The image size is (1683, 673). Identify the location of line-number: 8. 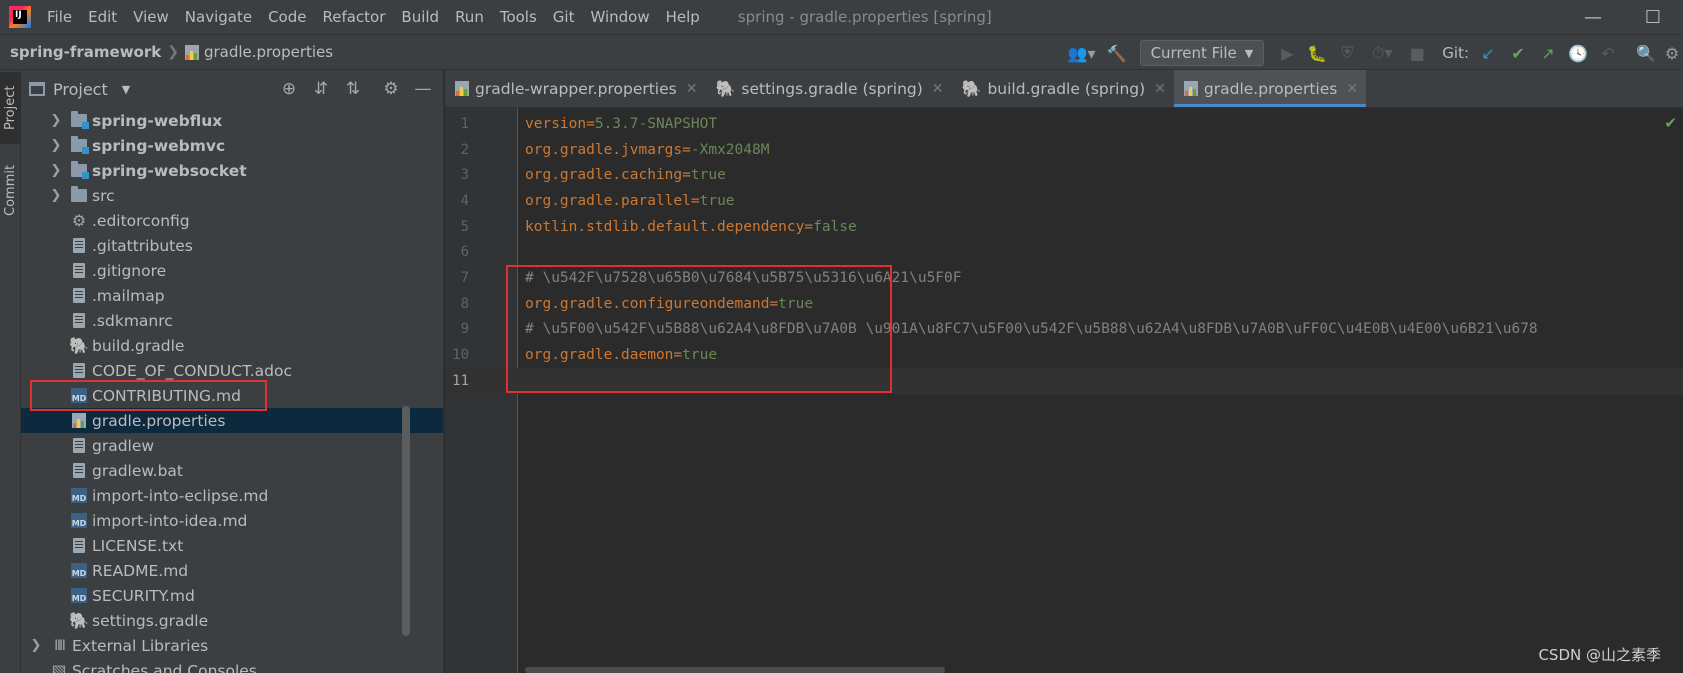
(464, 303).